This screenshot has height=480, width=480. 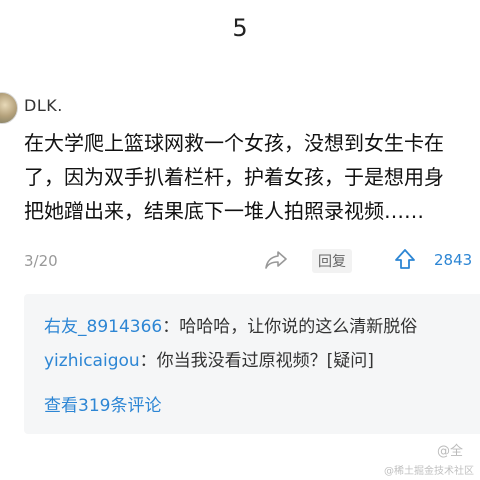 What do you see at coordinates (102, 403) in the screenshot?
I see `view-more-comments-link: 查看319条评论` at bounding box center [102, 403].